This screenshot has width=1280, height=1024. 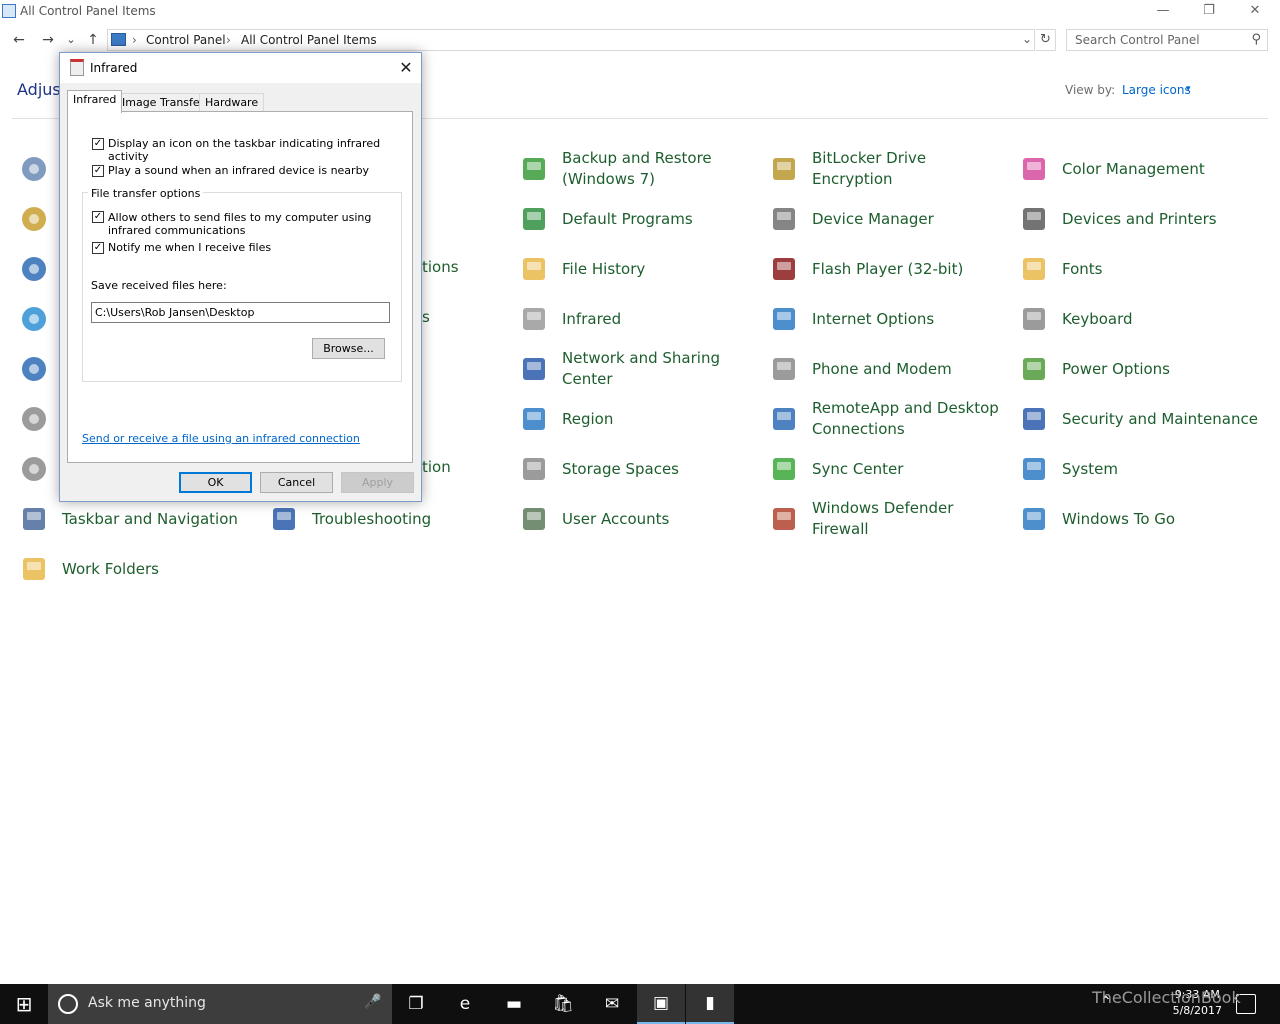 I want to click on homegroup-icon, so click(x=34, y=319).